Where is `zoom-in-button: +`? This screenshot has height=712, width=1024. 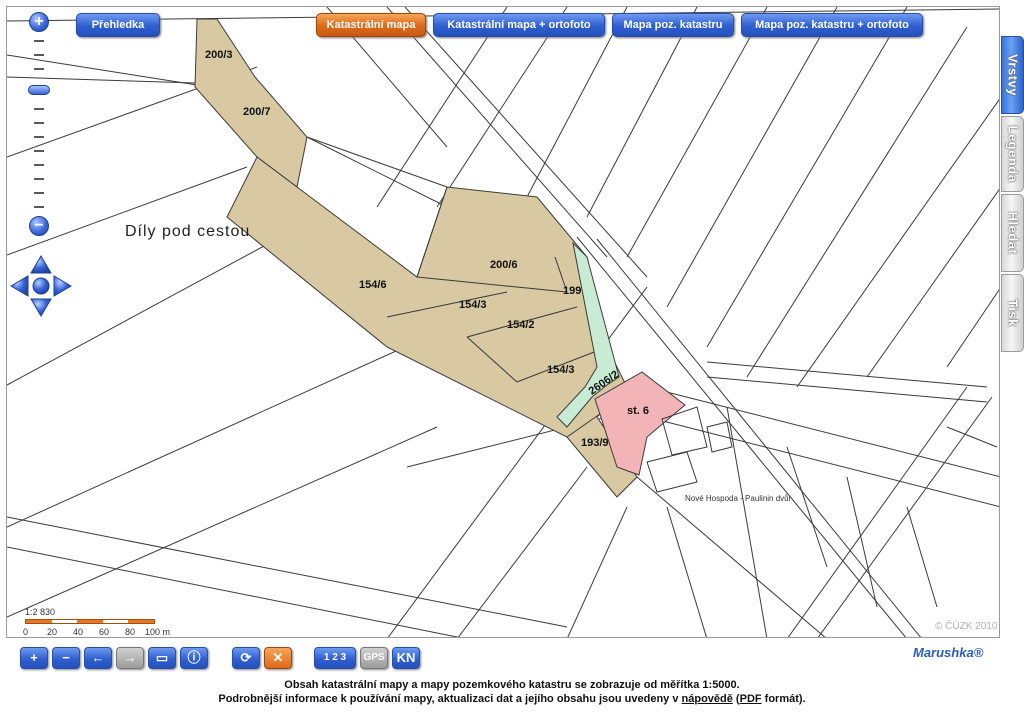
zoom-in-button: + is located at coordinates (39, 22).